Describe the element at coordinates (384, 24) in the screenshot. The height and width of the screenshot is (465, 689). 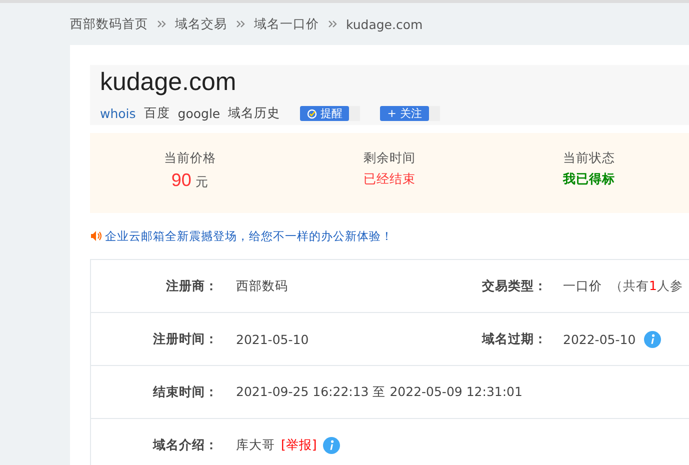
I see `breadcrumb-link: kudage.com` at that location.